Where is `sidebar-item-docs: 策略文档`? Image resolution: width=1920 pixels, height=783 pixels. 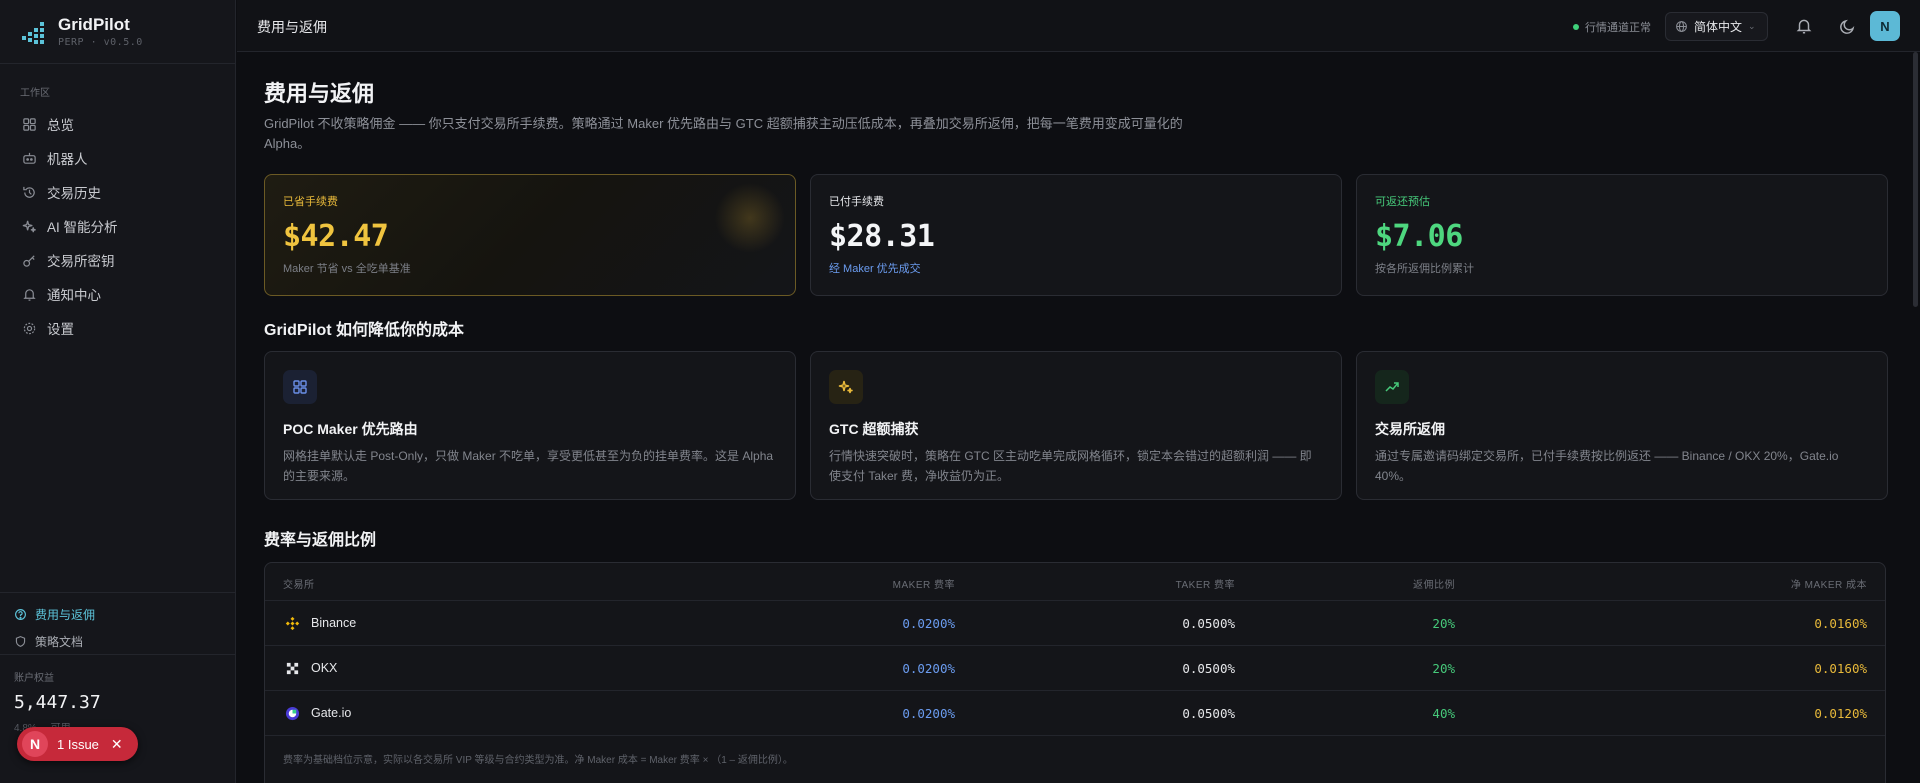
sidebar-item-docs: 策略文档 is located at coordinates (118, 641).